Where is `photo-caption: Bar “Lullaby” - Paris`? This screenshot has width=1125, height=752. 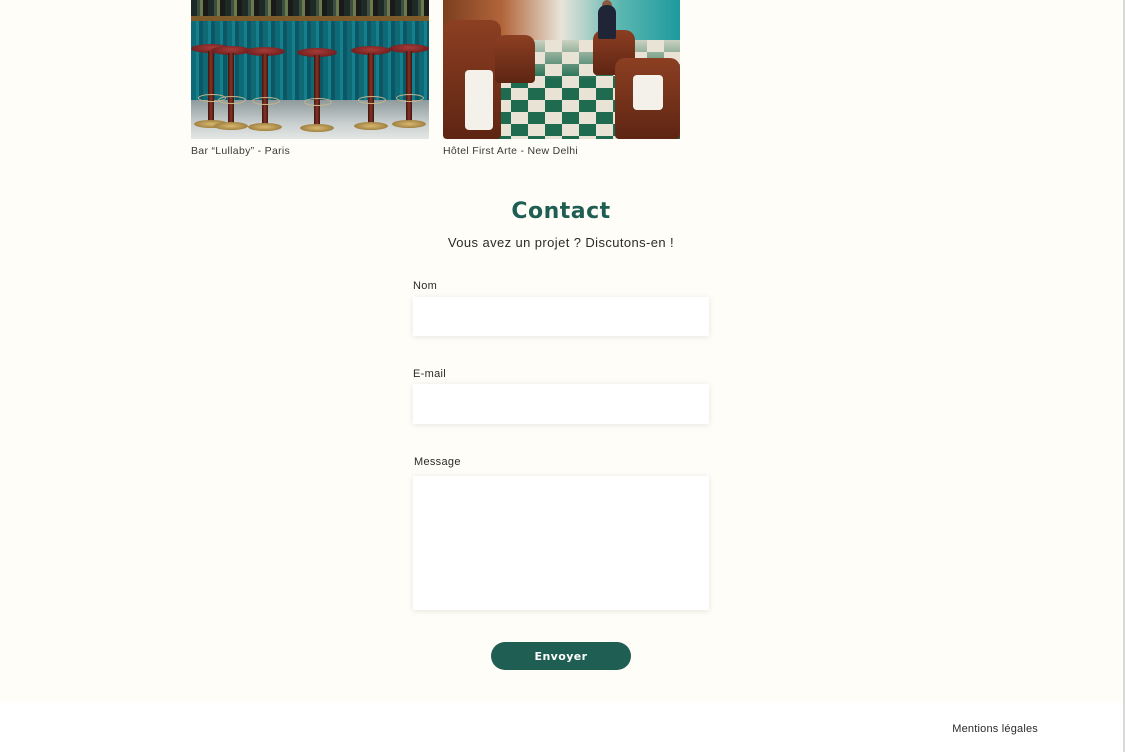 photo-caption: Bar “Lullaby” - Paris is located at coordinates (241, 151).